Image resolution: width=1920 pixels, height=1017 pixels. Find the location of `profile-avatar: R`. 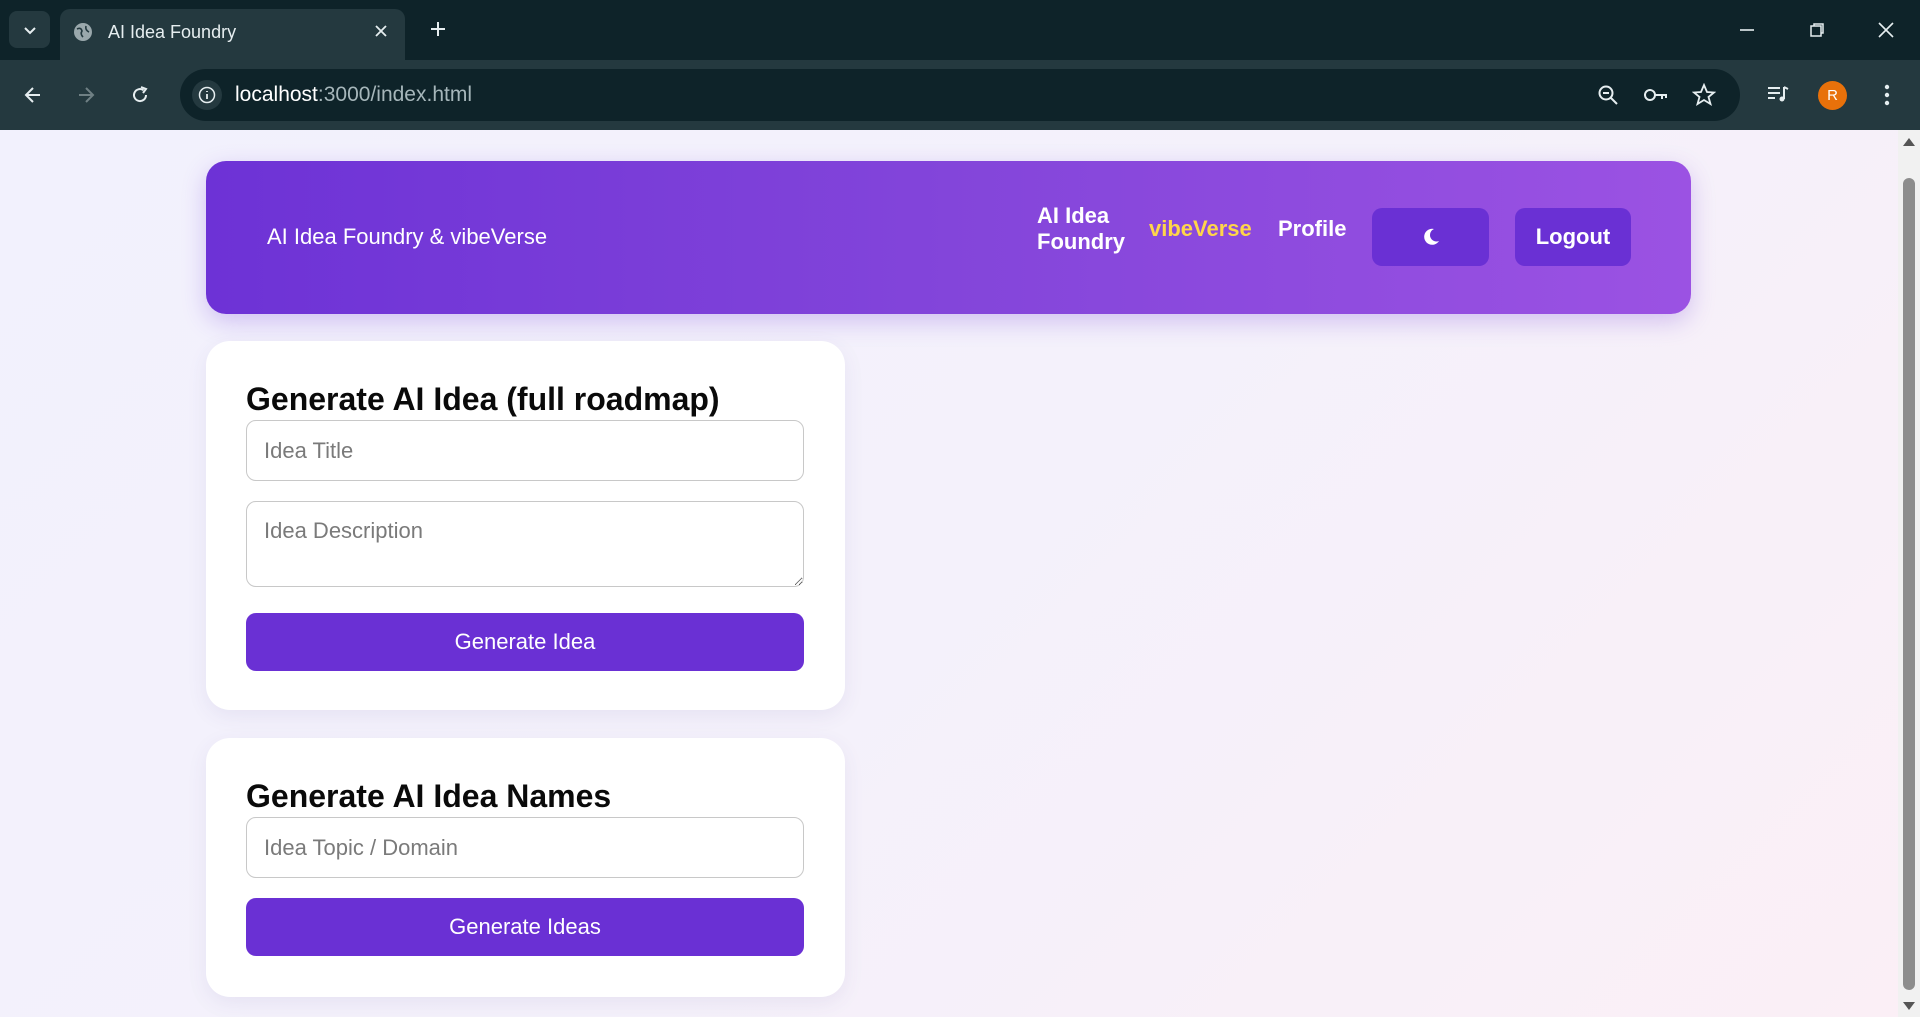

profile-avatar: R is located at coordinates (1832, 95).